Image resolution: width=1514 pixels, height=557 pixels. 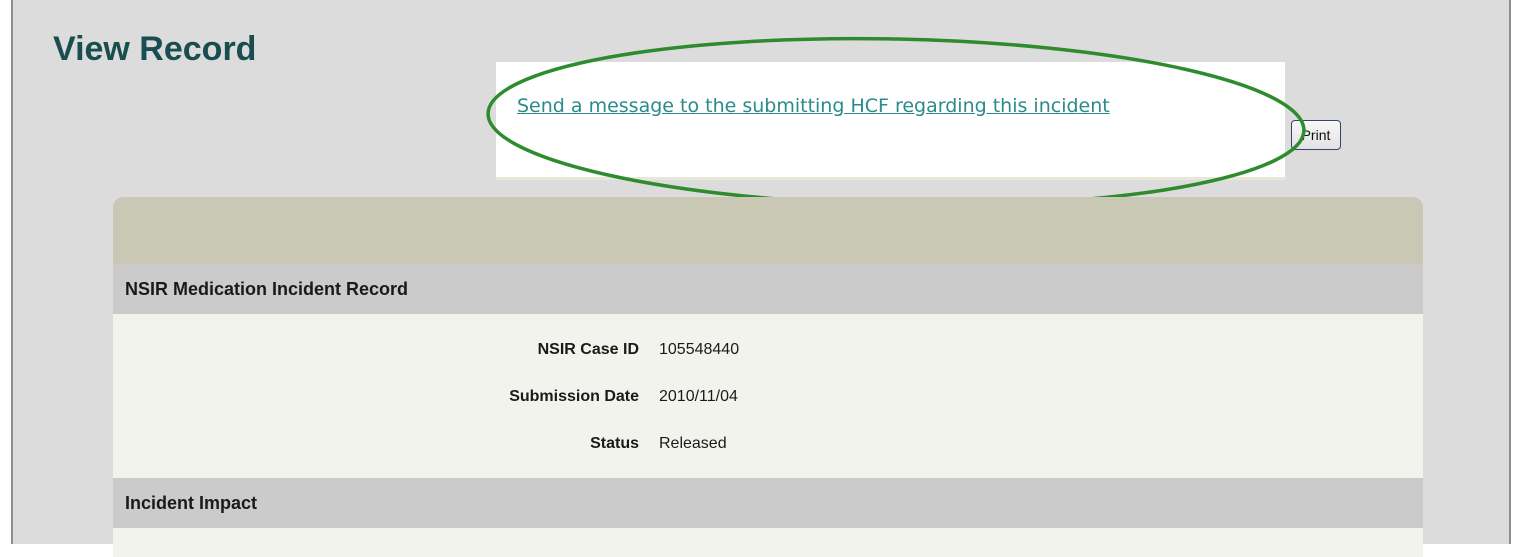 What do you see at coordinates (768, 289) in the screenshot?
I see `section-header-medication-record: NSIR Medication Incident Record` at bounding box center [768, 289].